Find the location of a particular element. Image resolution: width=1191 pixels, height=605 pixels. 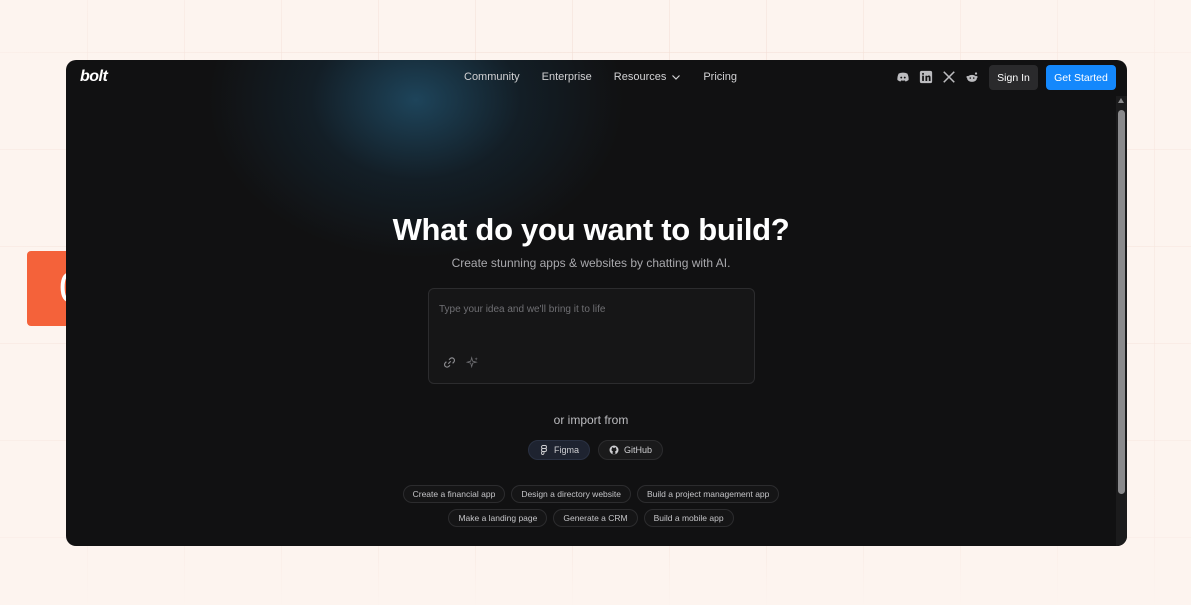

import-sources: Figma GitHub is located at coordinates (596, 450).